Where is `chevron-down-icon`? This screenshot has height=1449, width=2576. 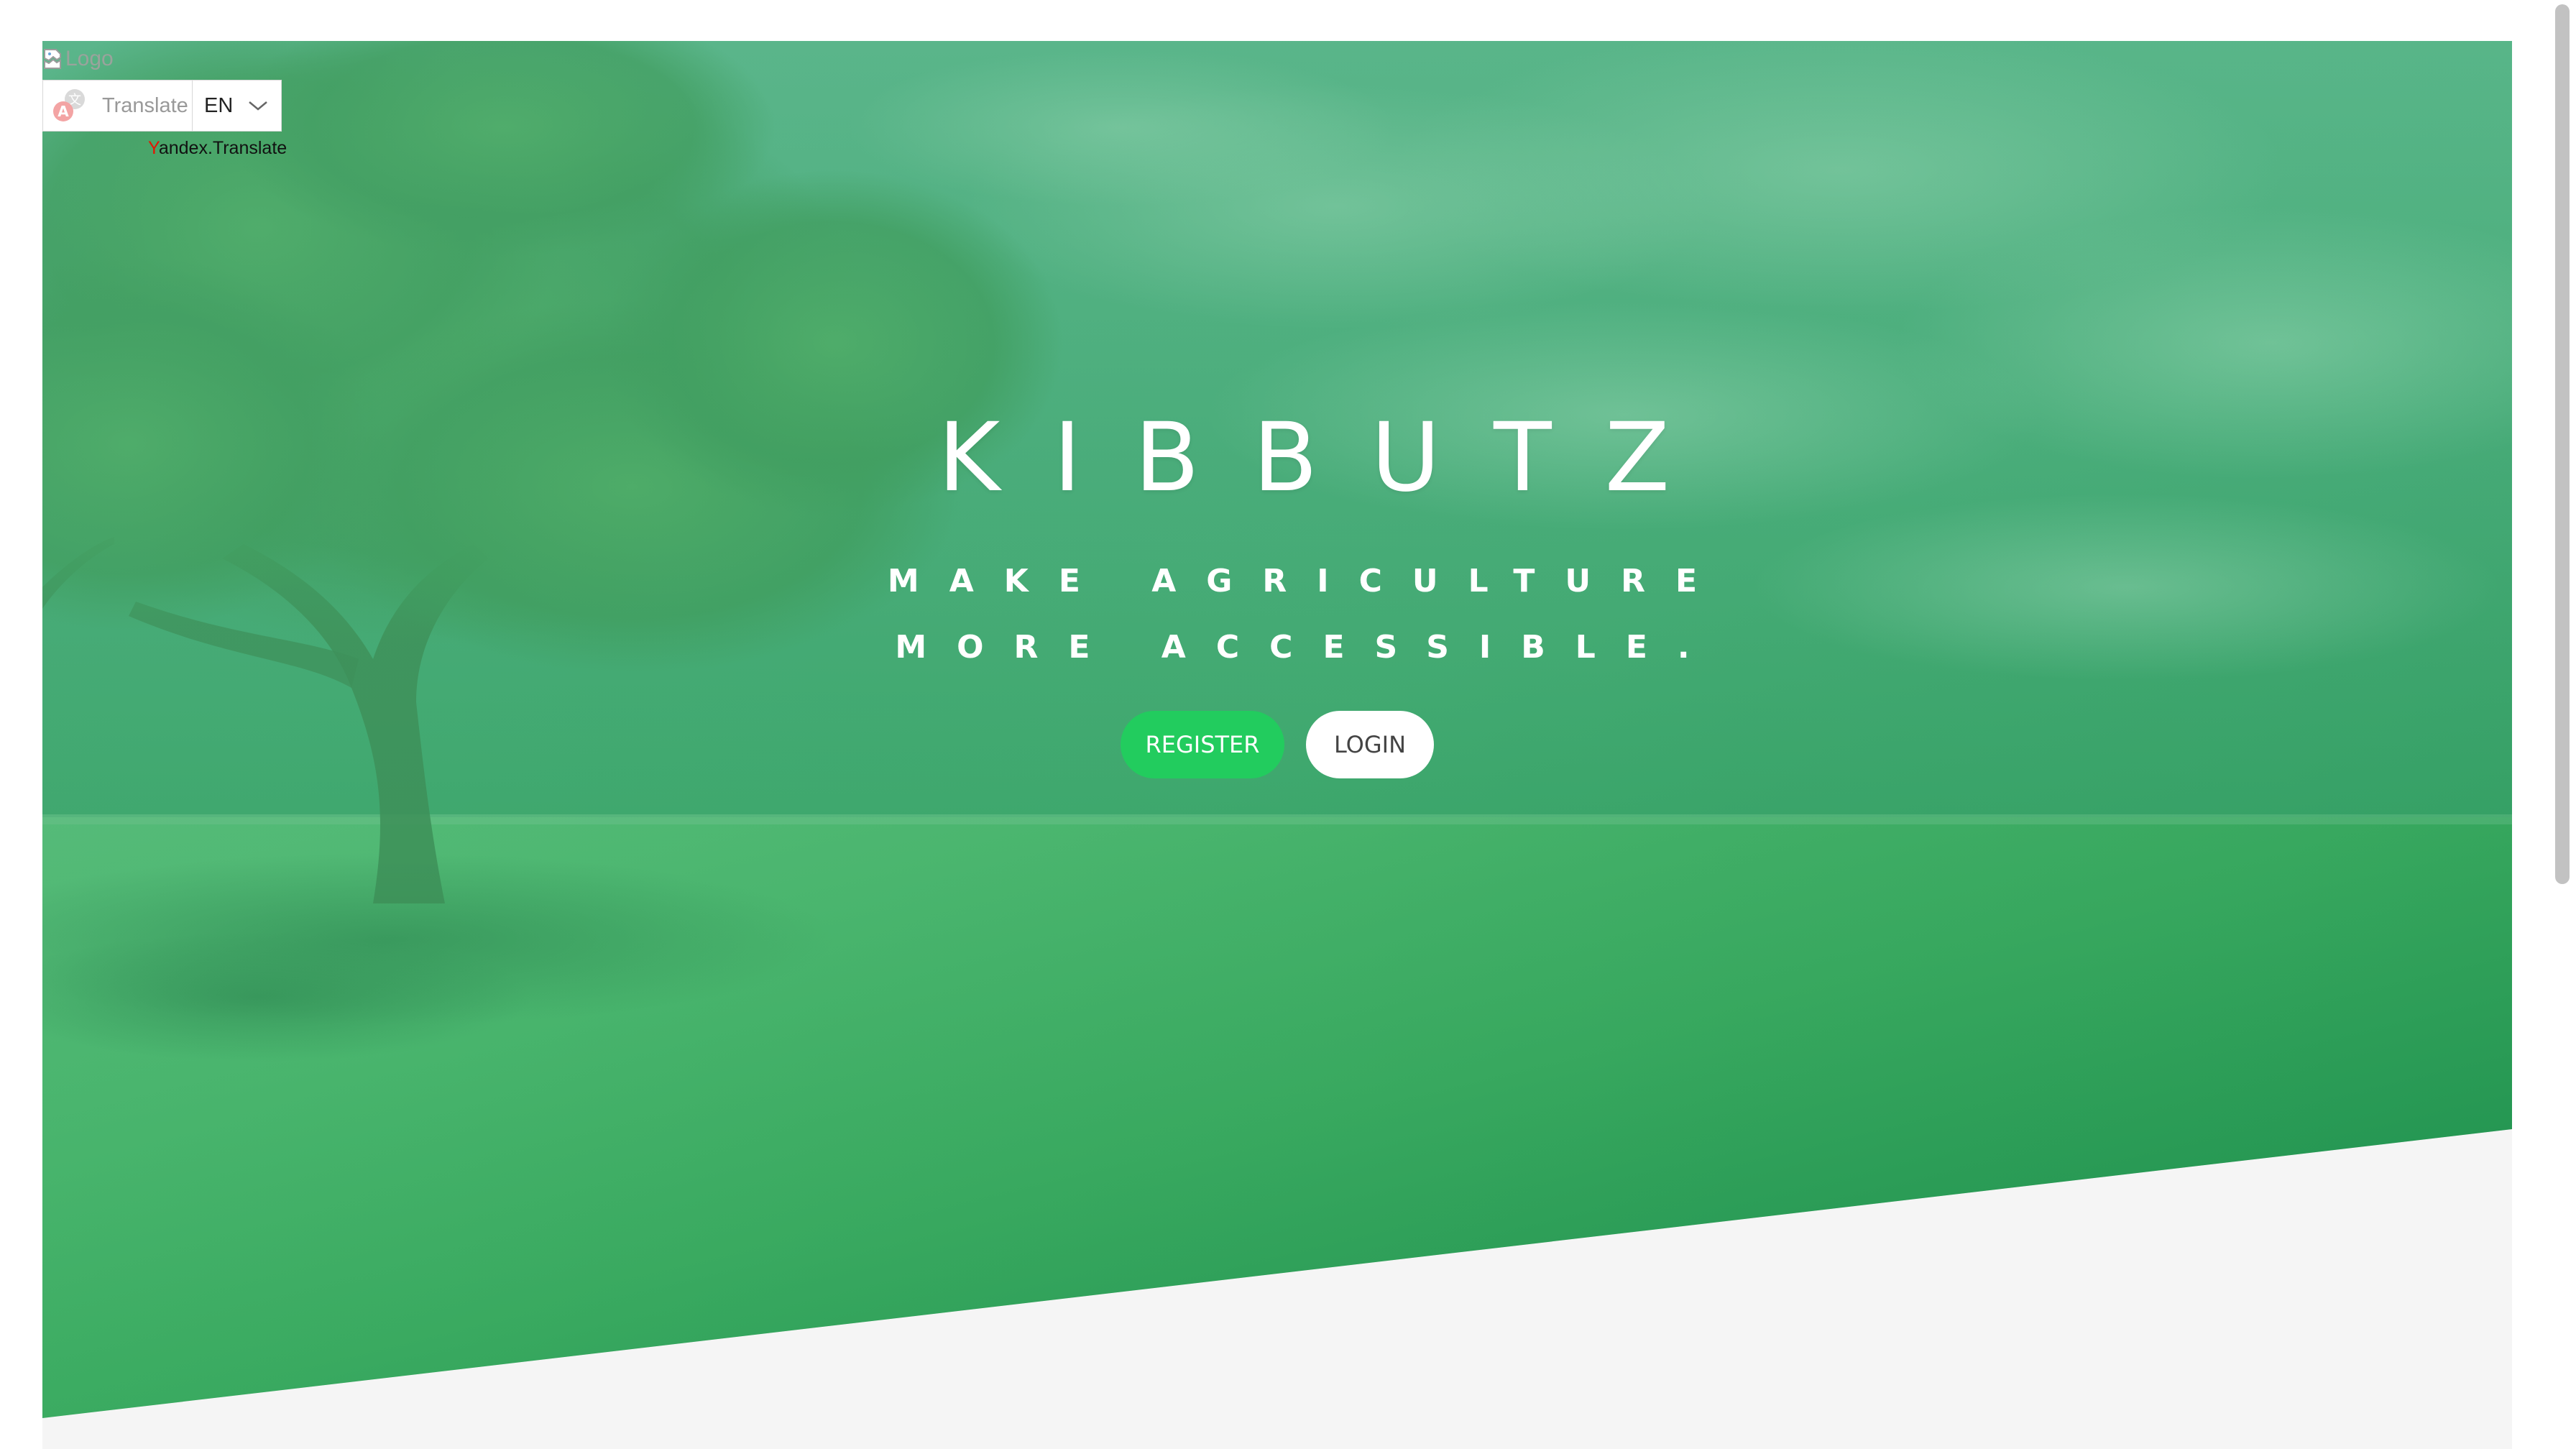
chevron-down-icon is located at coordinates (258, 106).